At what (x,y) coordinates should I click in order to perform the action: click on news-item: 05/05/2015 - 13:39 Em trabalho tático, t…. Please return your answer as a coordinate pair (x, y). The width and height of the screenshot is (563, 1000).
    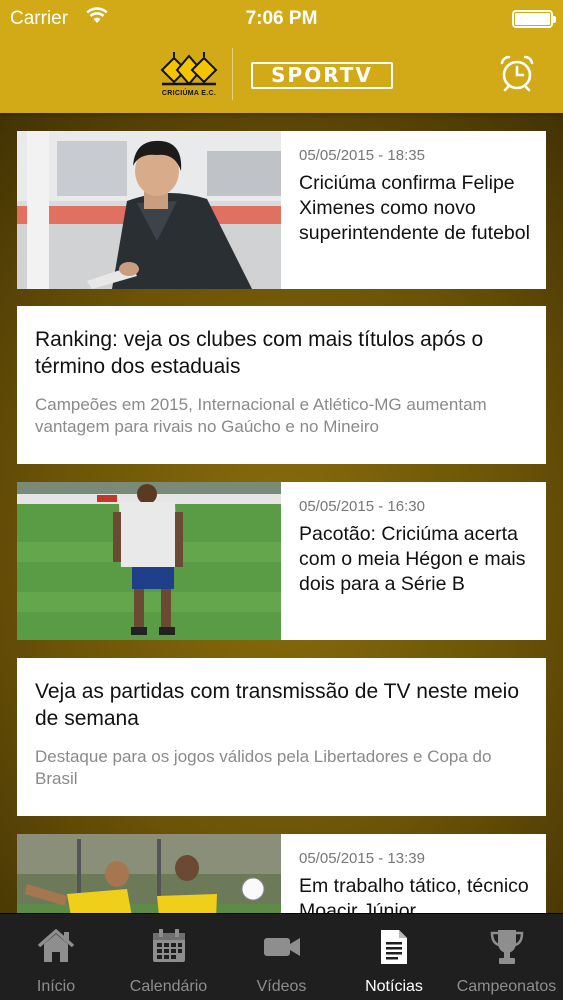
    Looking at the image, I should click on (281, 873).